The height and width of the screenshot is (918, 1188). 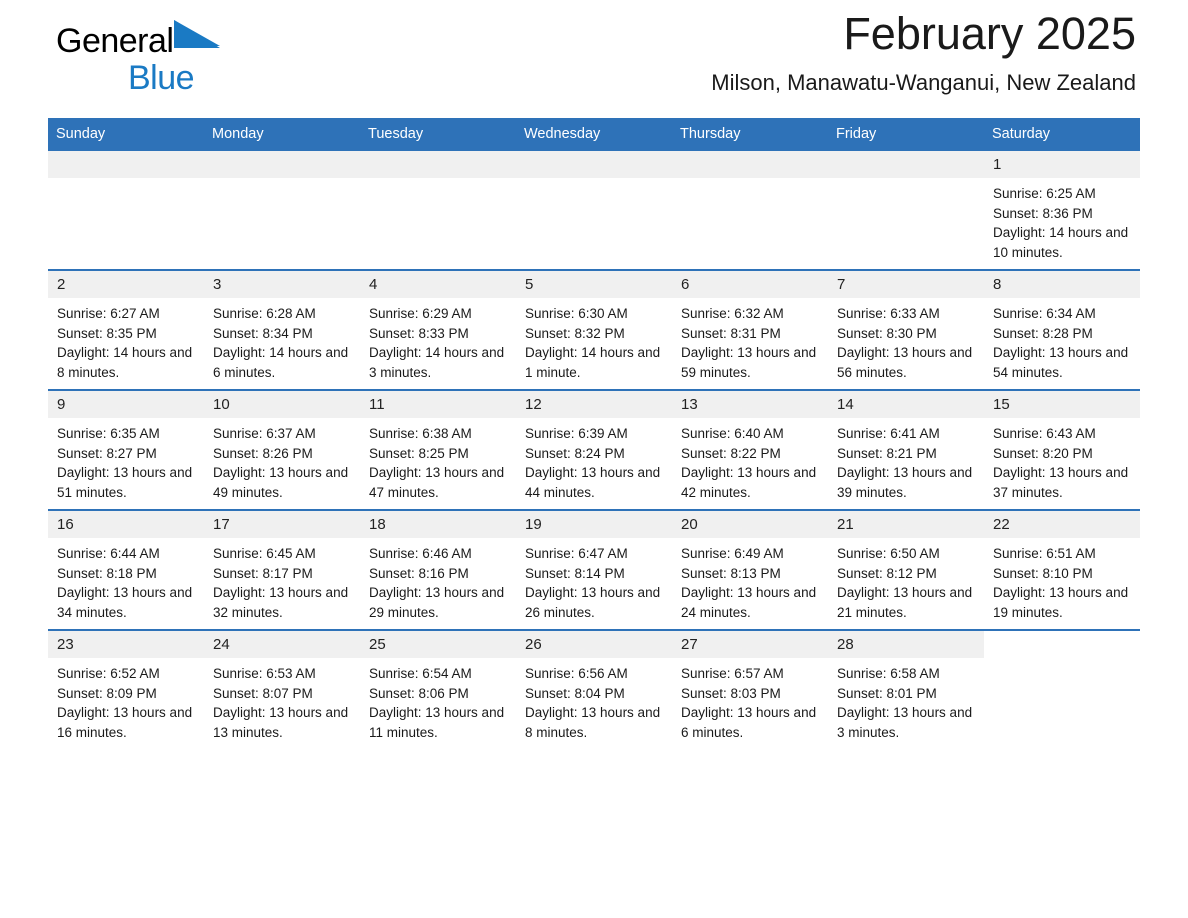 I want to click on sunset-text: Sunset: 8:01 PM, so click(x=887, y=693).